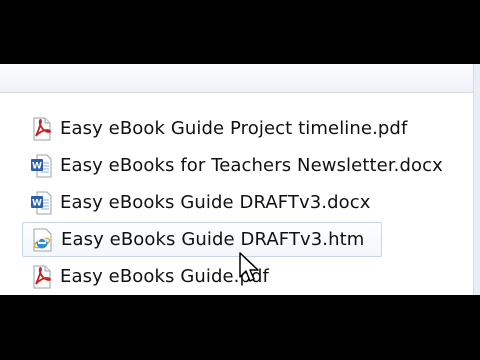  What do you see at coordinates (234, 128) in the screenshot?
I see `file-name: Easy eBook Guide Project timeline.pdf` at bounding box center [234, 128].